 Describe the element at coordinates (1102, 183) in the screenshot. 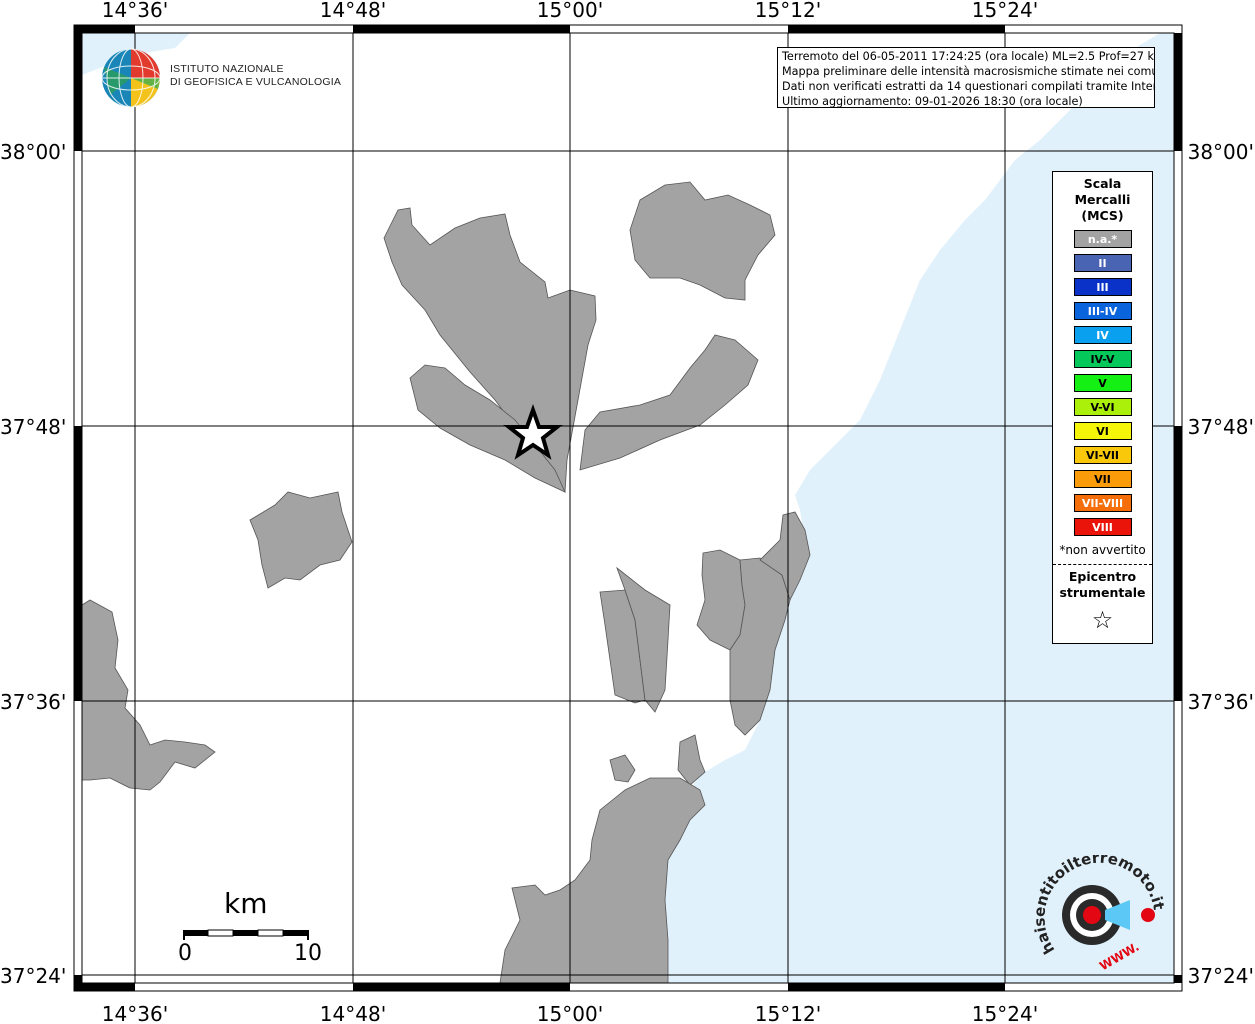

I see `legend-title-line: Scala` at that location.